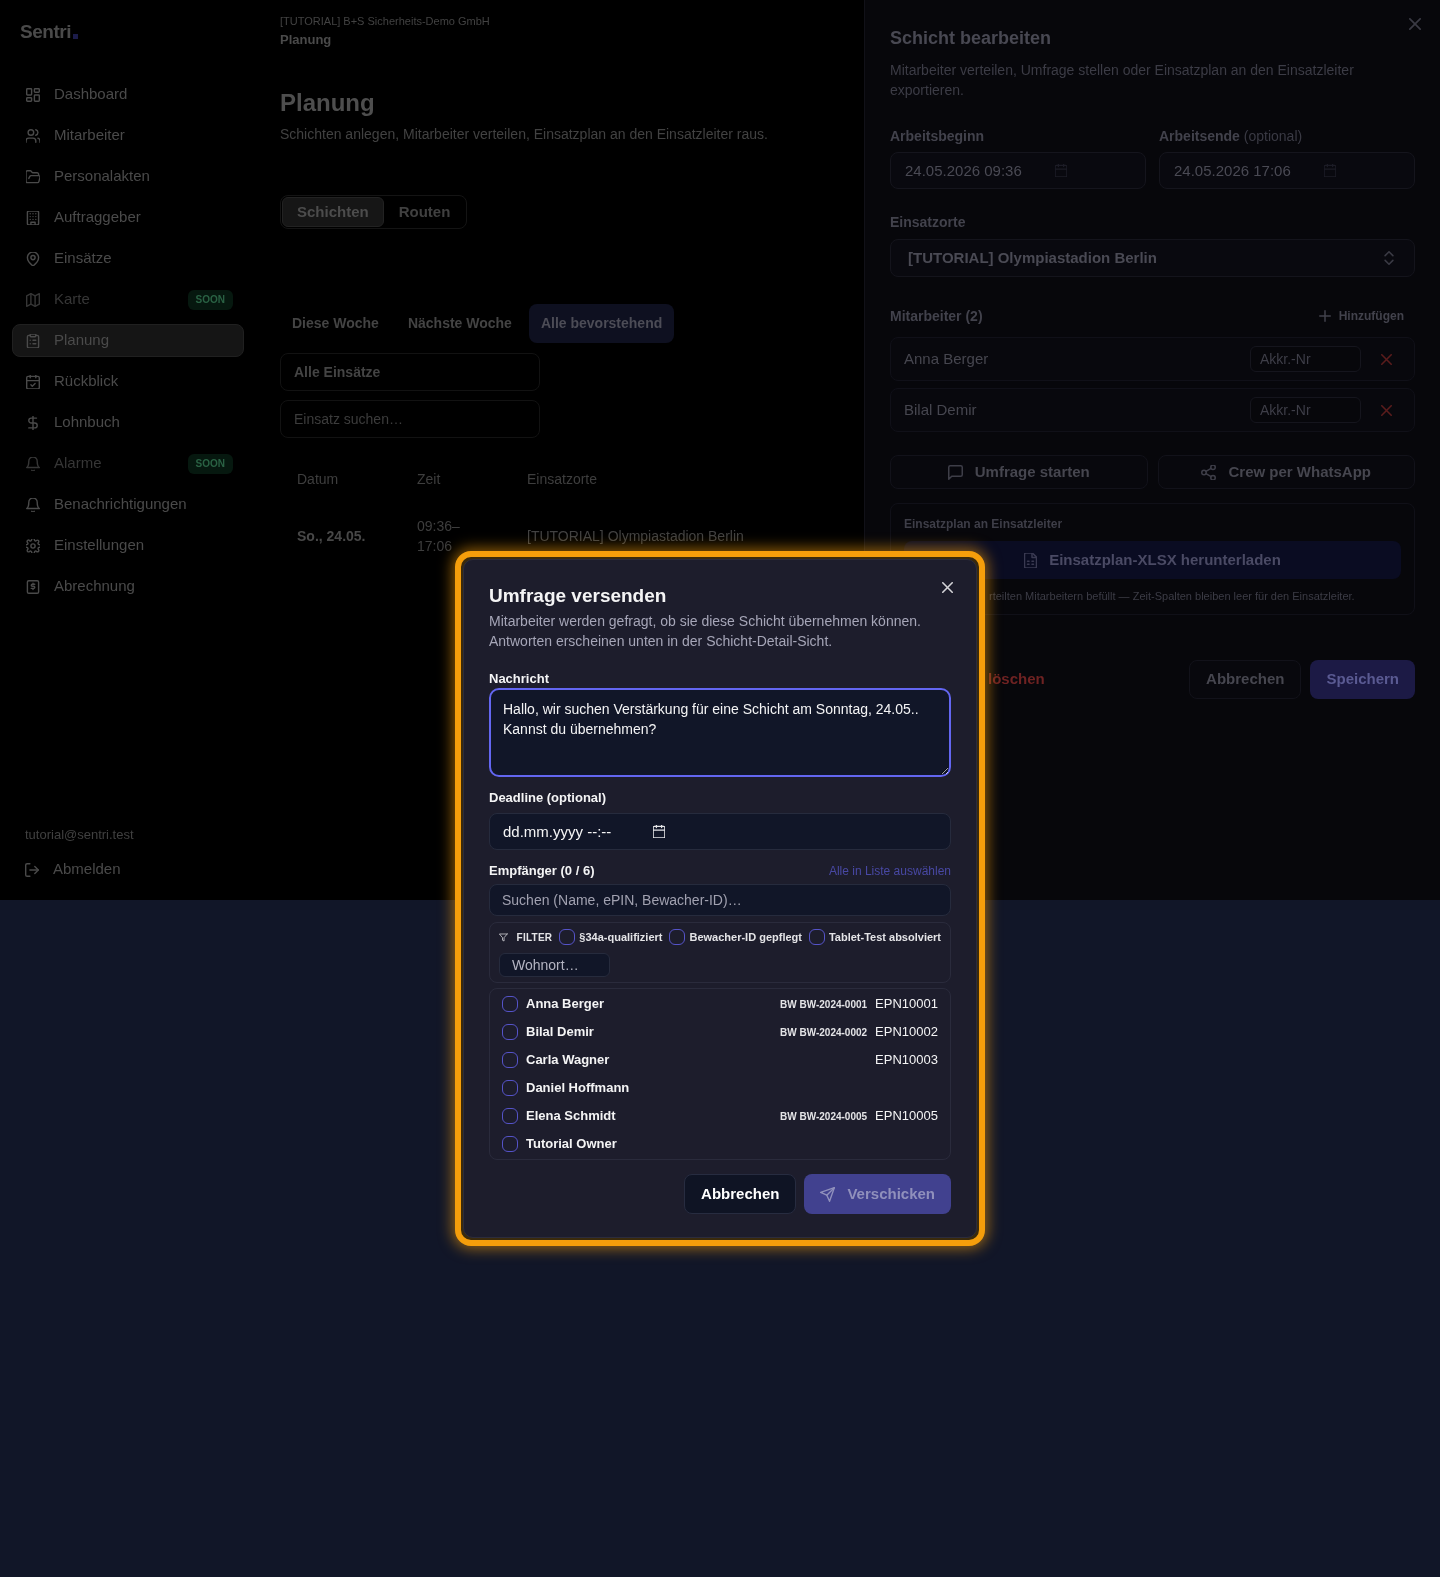 This screenshot has width=1440, height=1577. I want to click on add-button: Hinzufügen, so click(1366, 316).